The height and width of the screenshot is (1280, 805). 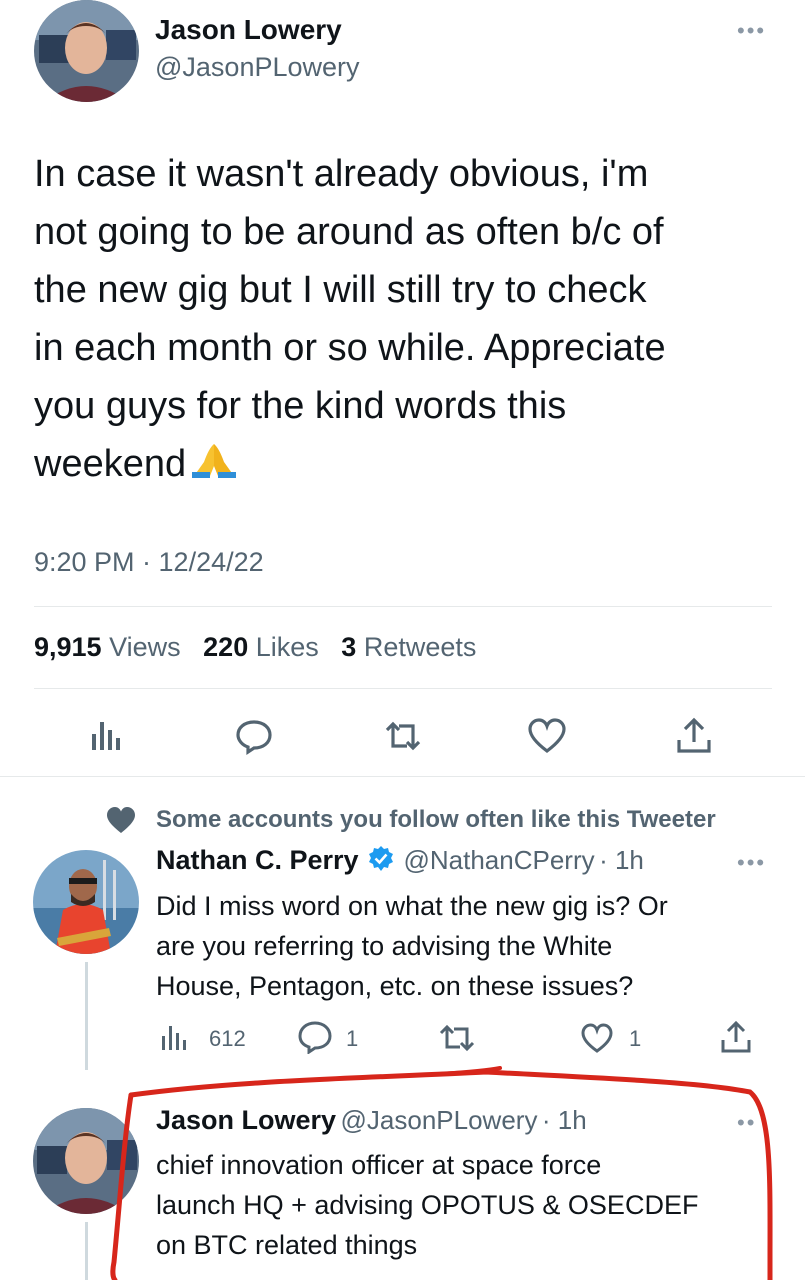 What do you see at coordinates (349, 647) in the screenshot?
I see `retweets-count: 3` at bounding box center [349, 647].